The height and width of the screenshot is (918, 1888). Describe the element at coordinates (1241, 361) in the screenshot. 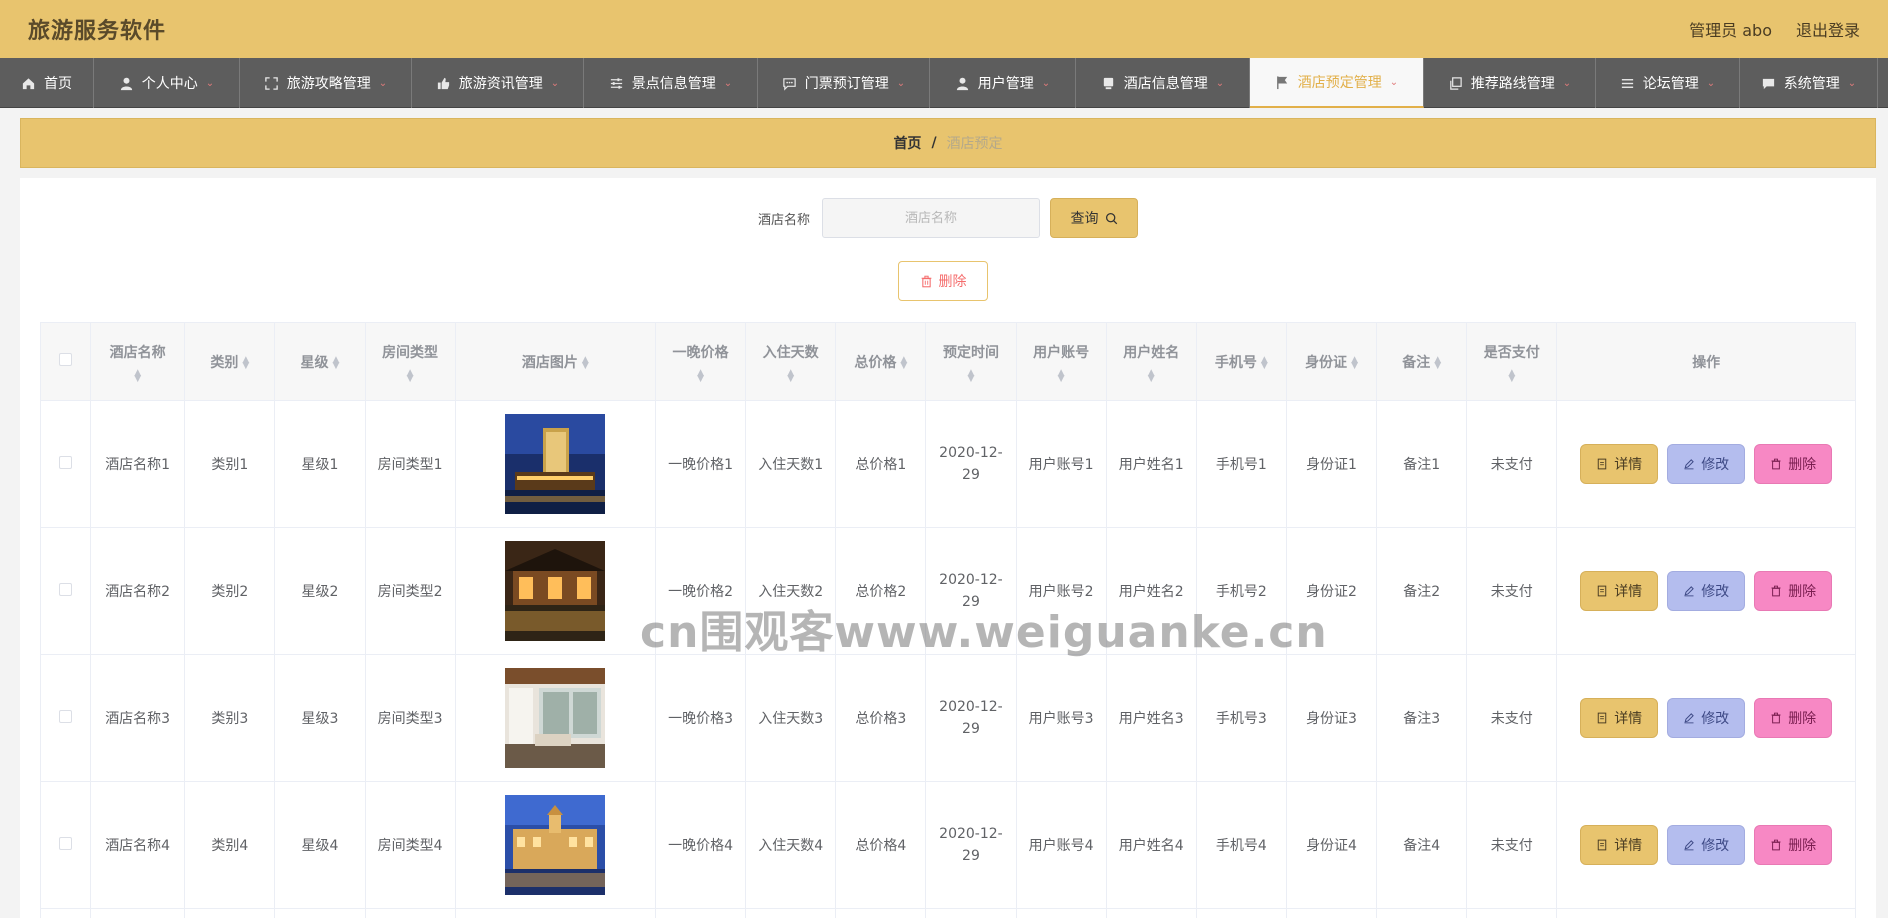

I see `column-header: 手机号 ▲ ▼` at that location.